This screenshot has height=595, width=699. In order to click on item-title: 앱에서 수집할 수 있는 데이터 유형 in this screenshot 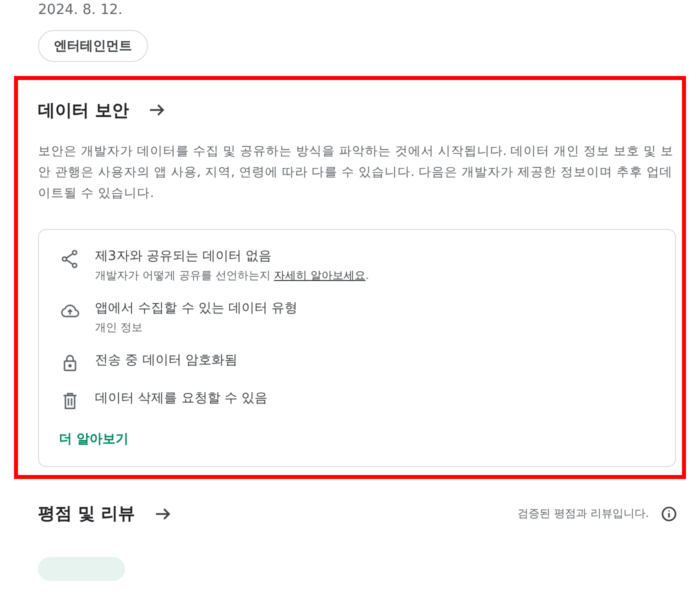, I will do `click(196, 309)`.